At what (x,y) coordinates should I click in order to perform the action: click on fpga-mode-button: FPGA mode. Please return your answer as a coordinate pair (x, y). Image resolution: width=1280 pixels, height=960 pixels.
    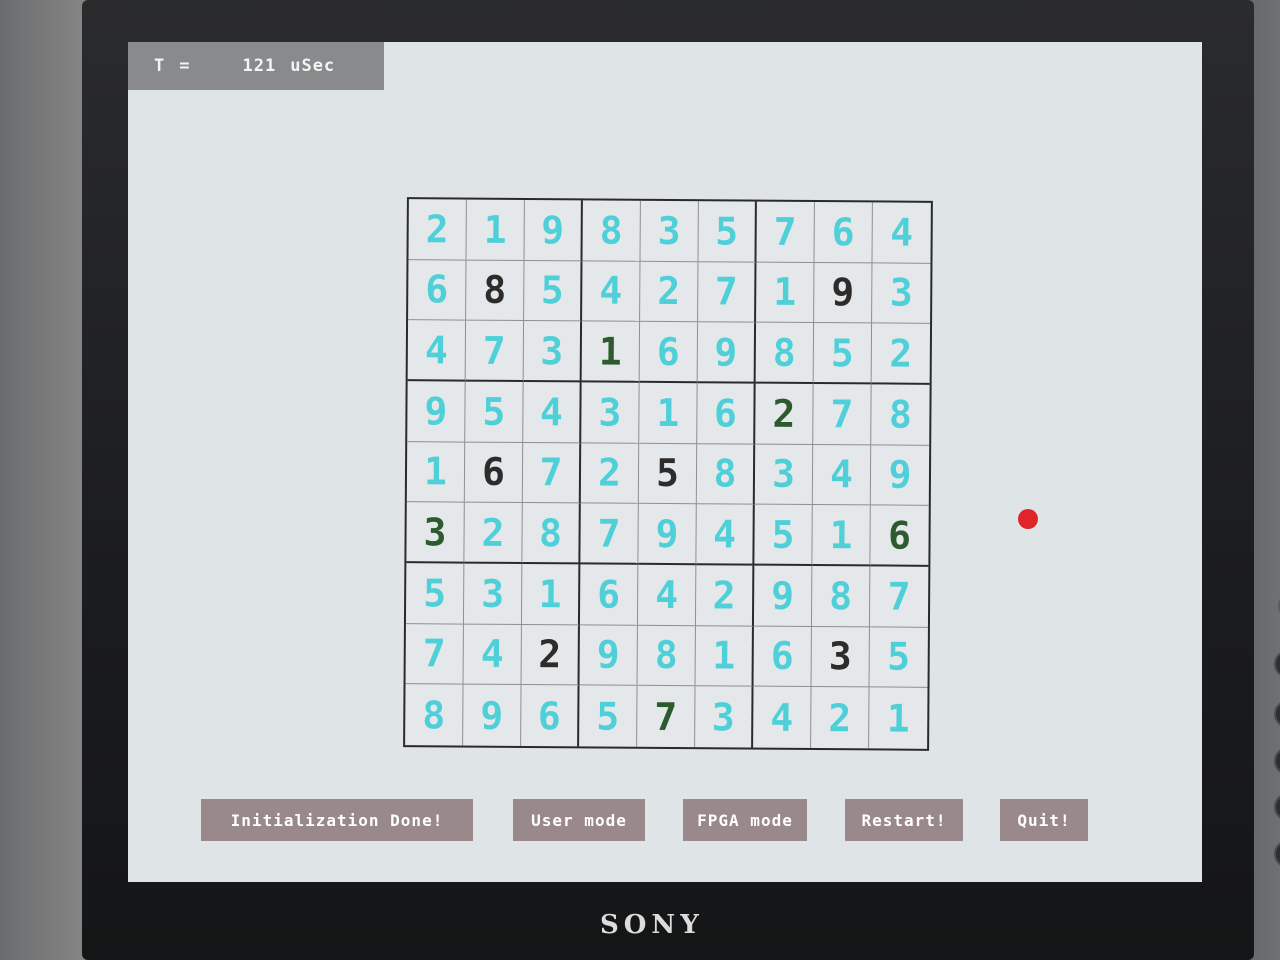
    Looking at the image, I should click on (745, 820).